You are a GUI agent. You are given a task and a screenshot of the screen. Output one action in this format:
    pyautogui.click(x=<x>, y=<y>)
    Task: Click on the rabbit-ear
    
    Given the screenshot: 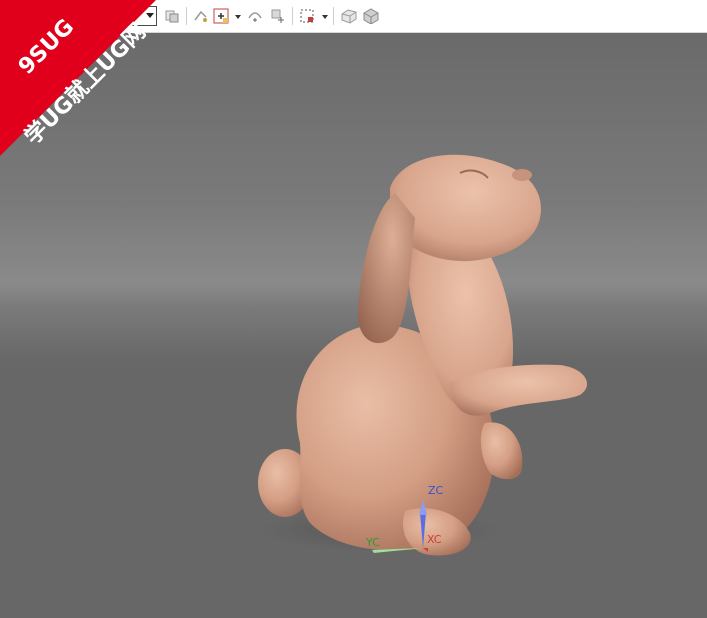 What is the action you would take?
    pyautogui.click(x=386, y=268)
    